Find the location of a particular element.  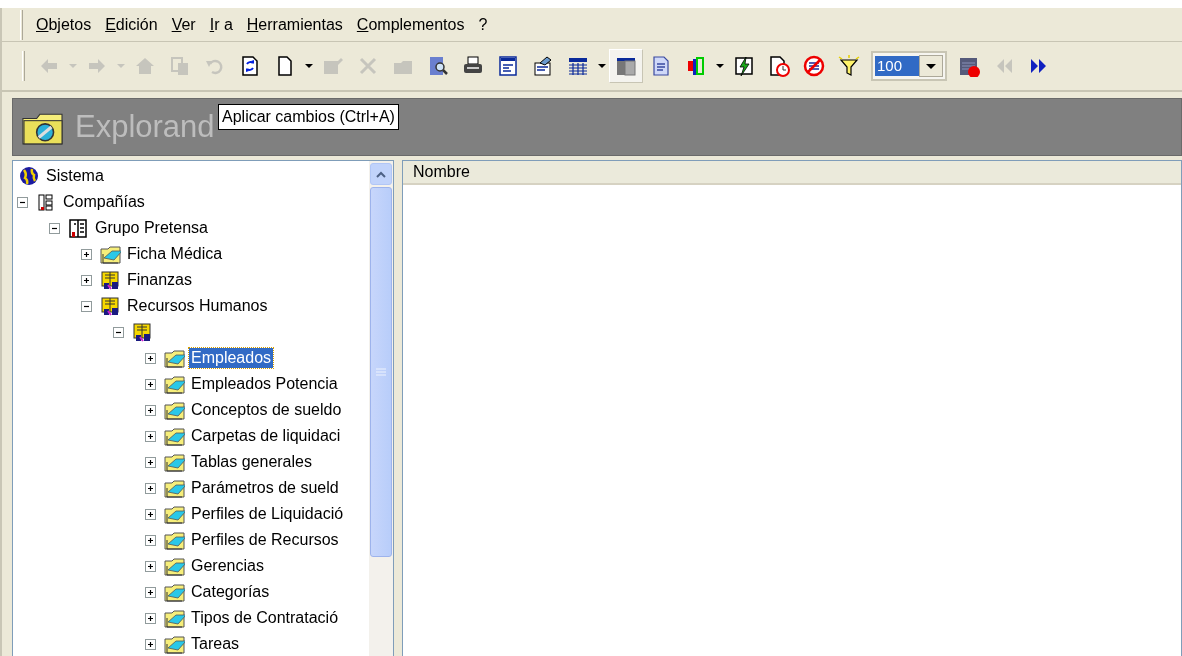

tree-item: Parámetros de sueld is located at coordinates (265, 488).